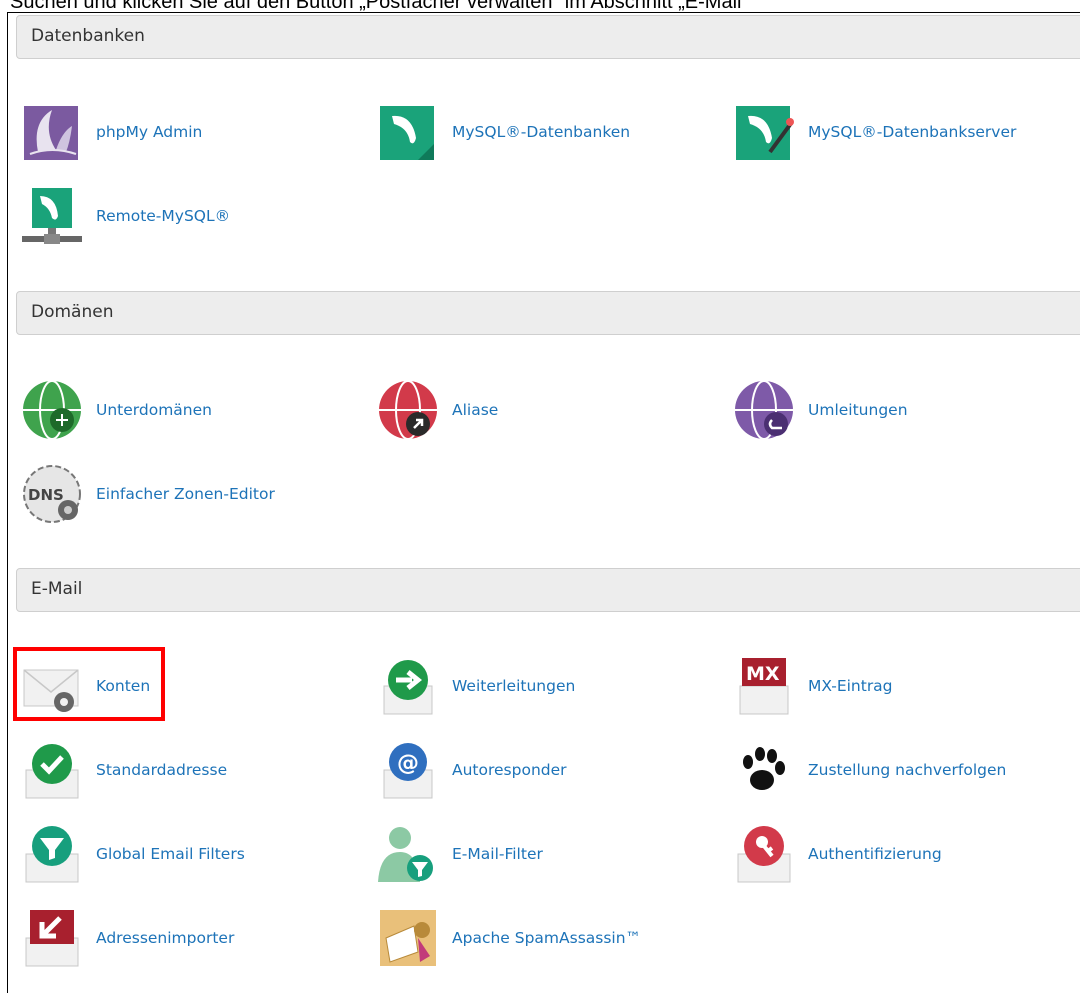 This screenshot has height=993, width=1080. I want to click on item-mysql-database-wizard: MySQL®-Datenbankserver, so click(875, 132).